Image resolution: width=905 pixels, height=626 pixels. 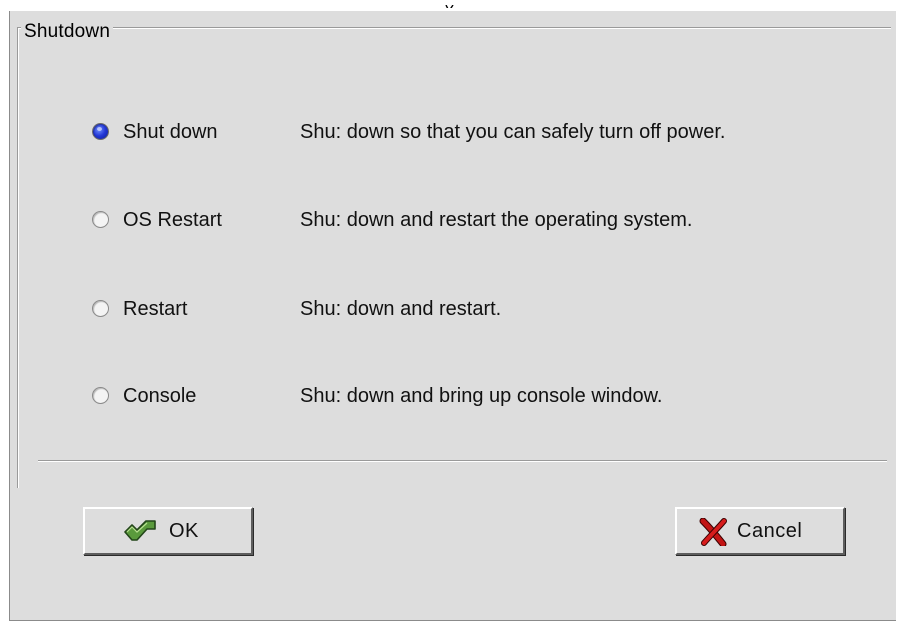 What do you see at coordinates (481, 396) in the screenshot?
I see `option-description-console: Shu: down and bring up console window.` at bounding box center [481, 396].